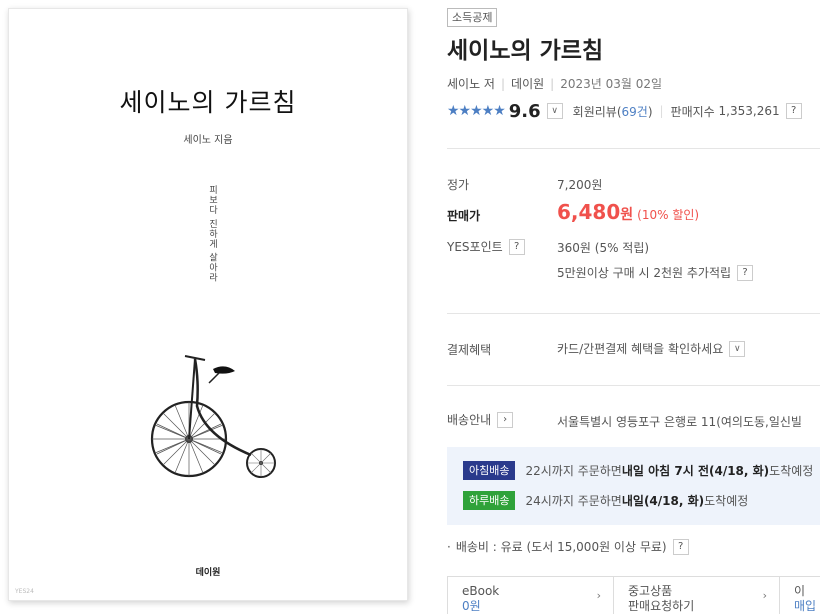  I want to click on shipping-fee-text: 배송비 : 유료 (도서 15,000원 이상 무료), so click(561, 547).